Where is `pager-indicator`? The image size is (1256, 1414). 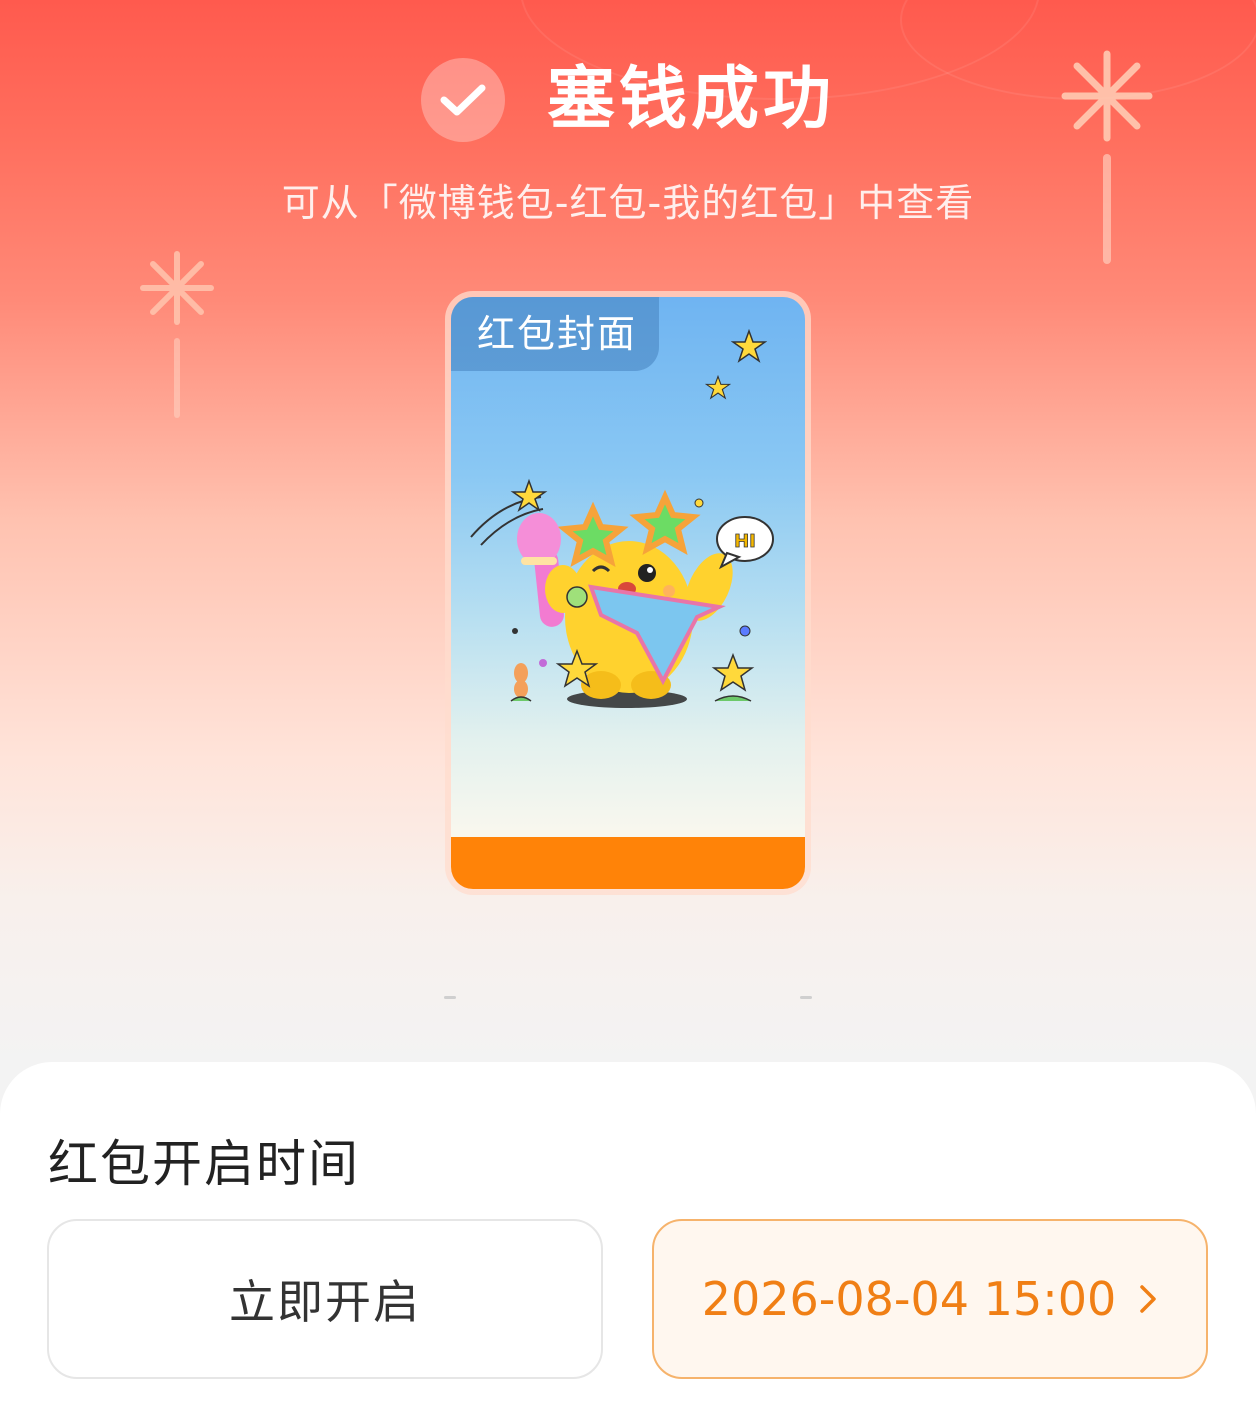 pager-indicator is located at coordinates (628, 1000).